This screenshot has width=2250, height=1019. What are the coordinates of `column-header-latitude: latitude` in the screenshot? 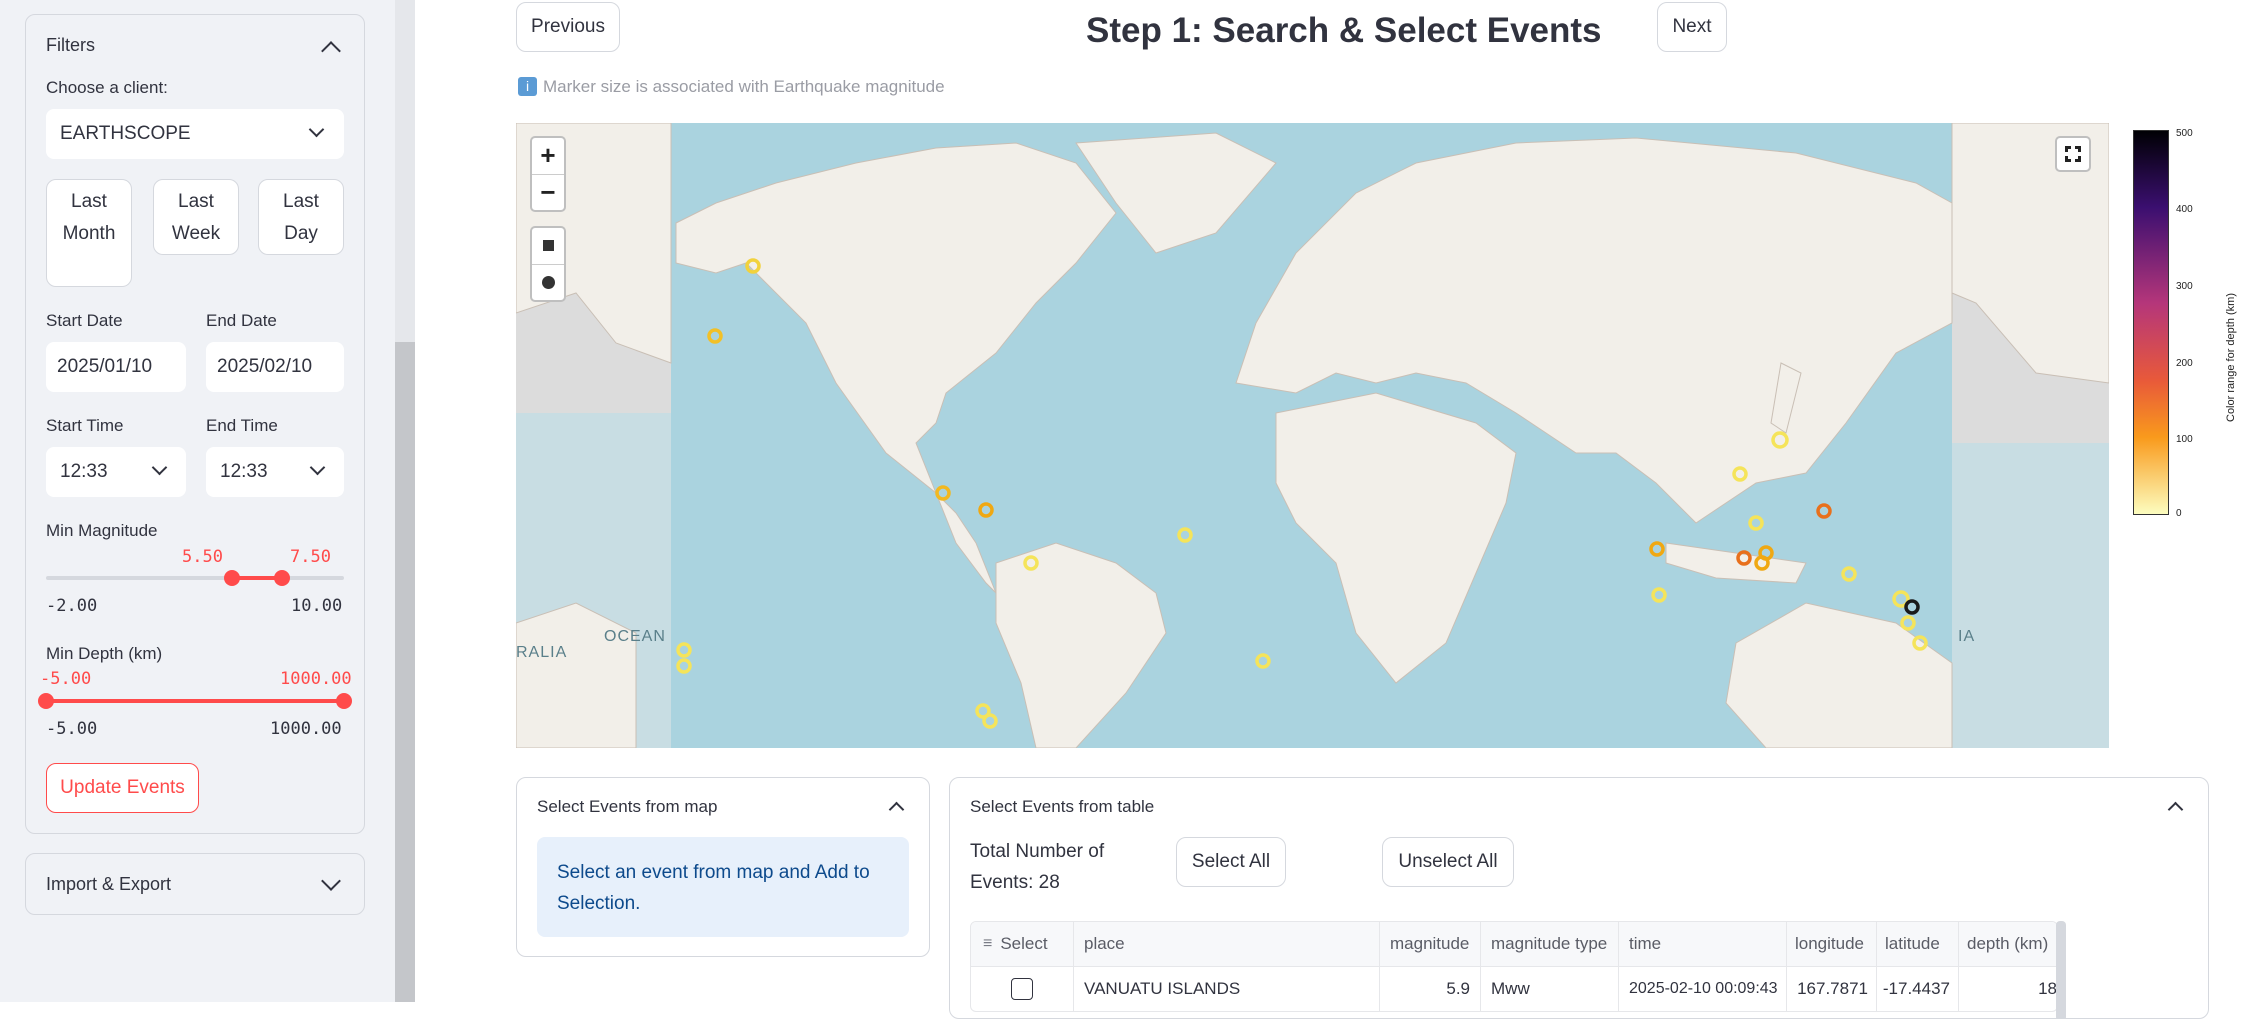 It's located at (1918, 944).